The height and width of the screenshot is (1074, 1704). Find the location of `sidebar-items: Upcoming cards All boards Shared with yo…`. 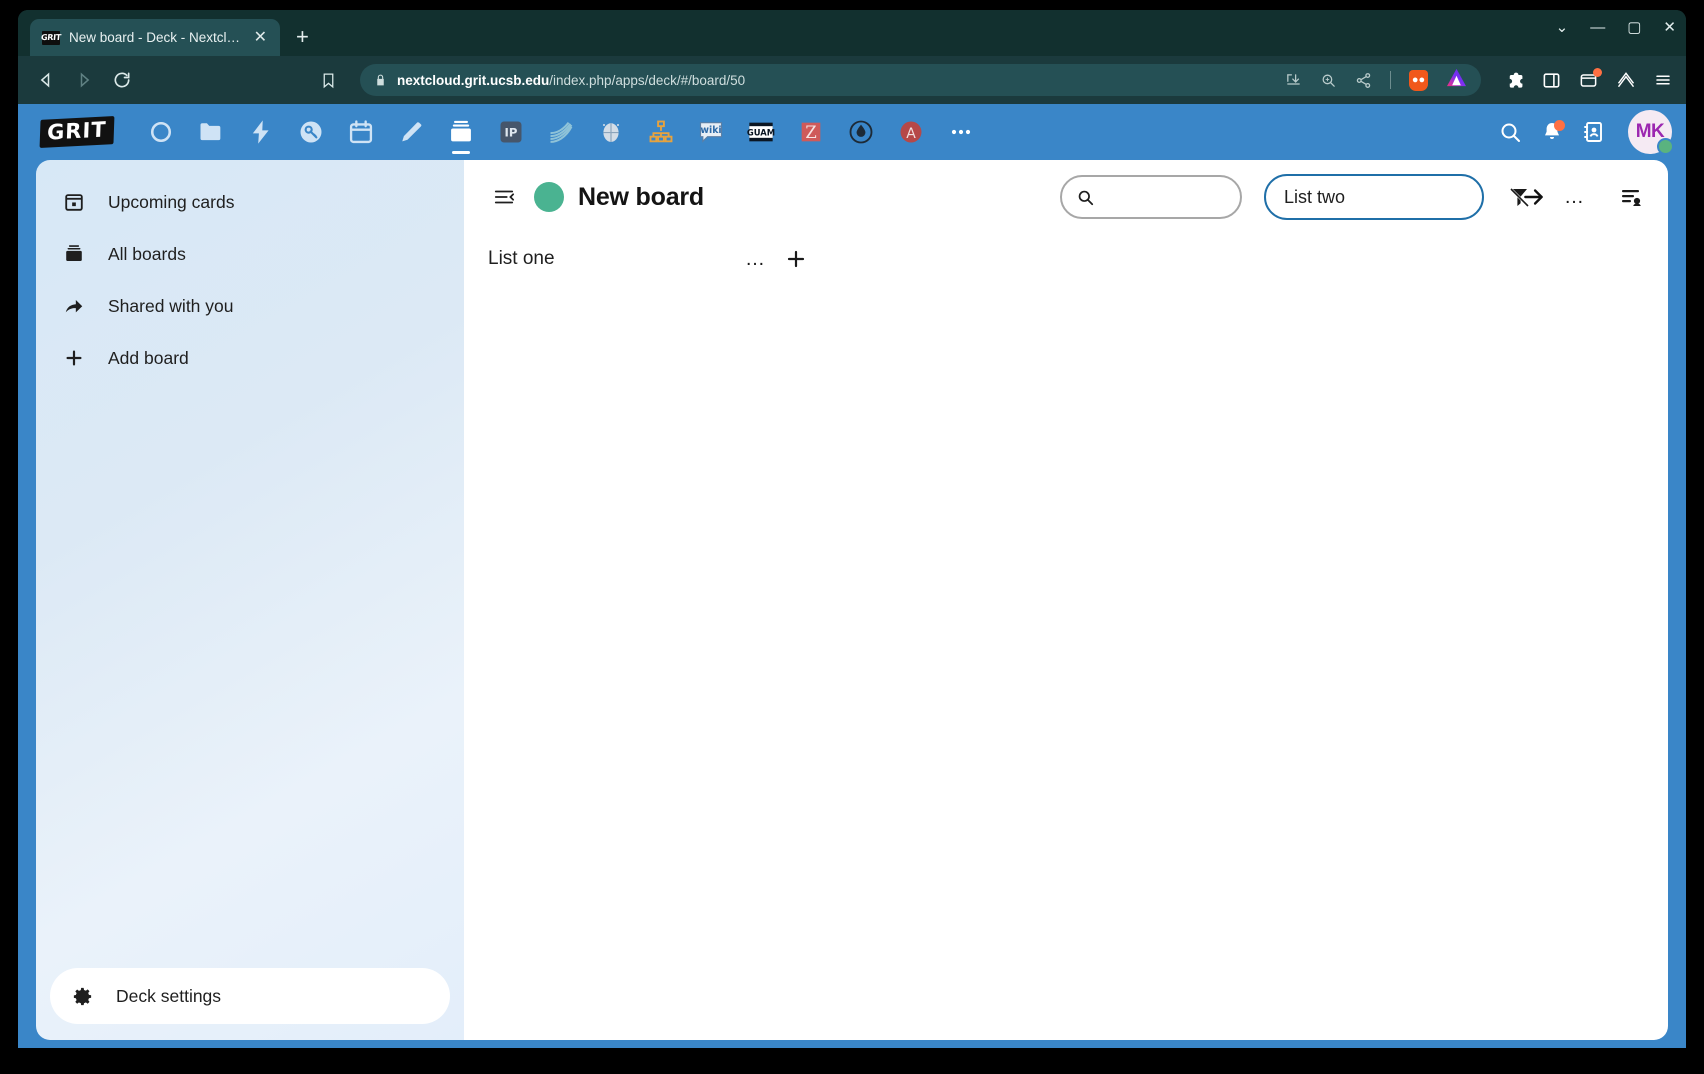

sidebar-items: Upcoming cards All boards Shared with yo… is located at coordinates (250, 272).